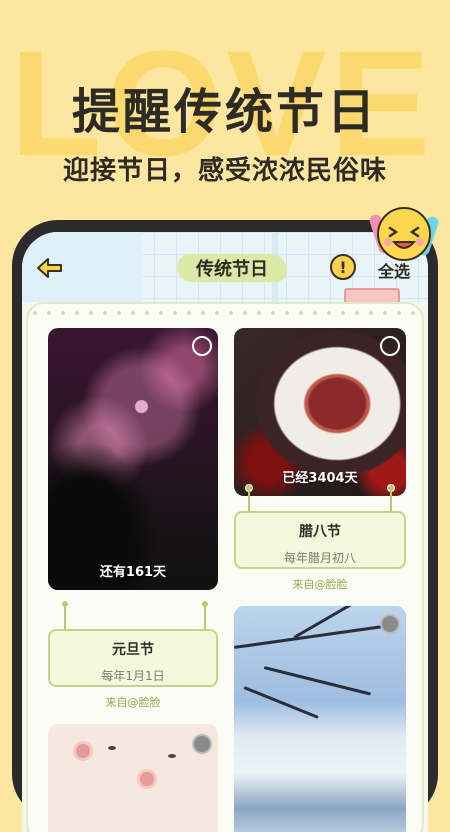 This screenshot has width=450, height=832. I want to click on countdown-caption: 还有161天, so click(133, 572).